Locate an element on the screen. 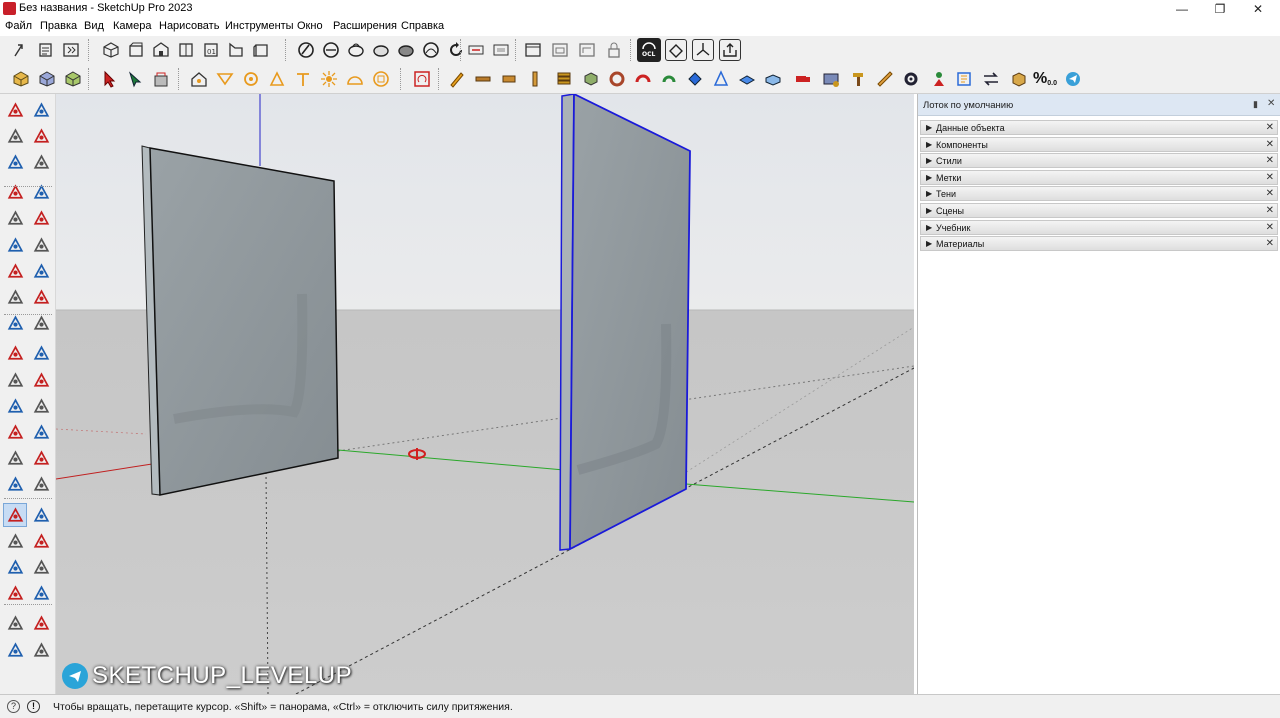 The height and width of the screenshot is (718, 1280). shaded-icon is located at coordinates (406, 50).